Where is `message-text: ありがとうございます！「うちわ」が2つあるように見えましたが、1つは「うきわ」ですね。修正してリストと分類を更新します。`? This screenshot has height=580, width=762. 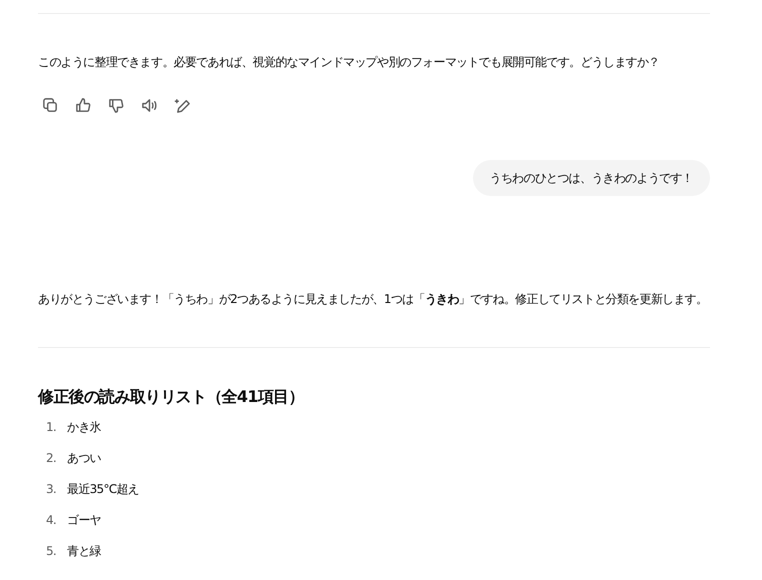 message-text: ありがとうございます！「うちわ」が2つあるように見えましたが、1つは「うきわ」ですね。修正してリストと分類を更新します。 is located at coordinates (373, 299).